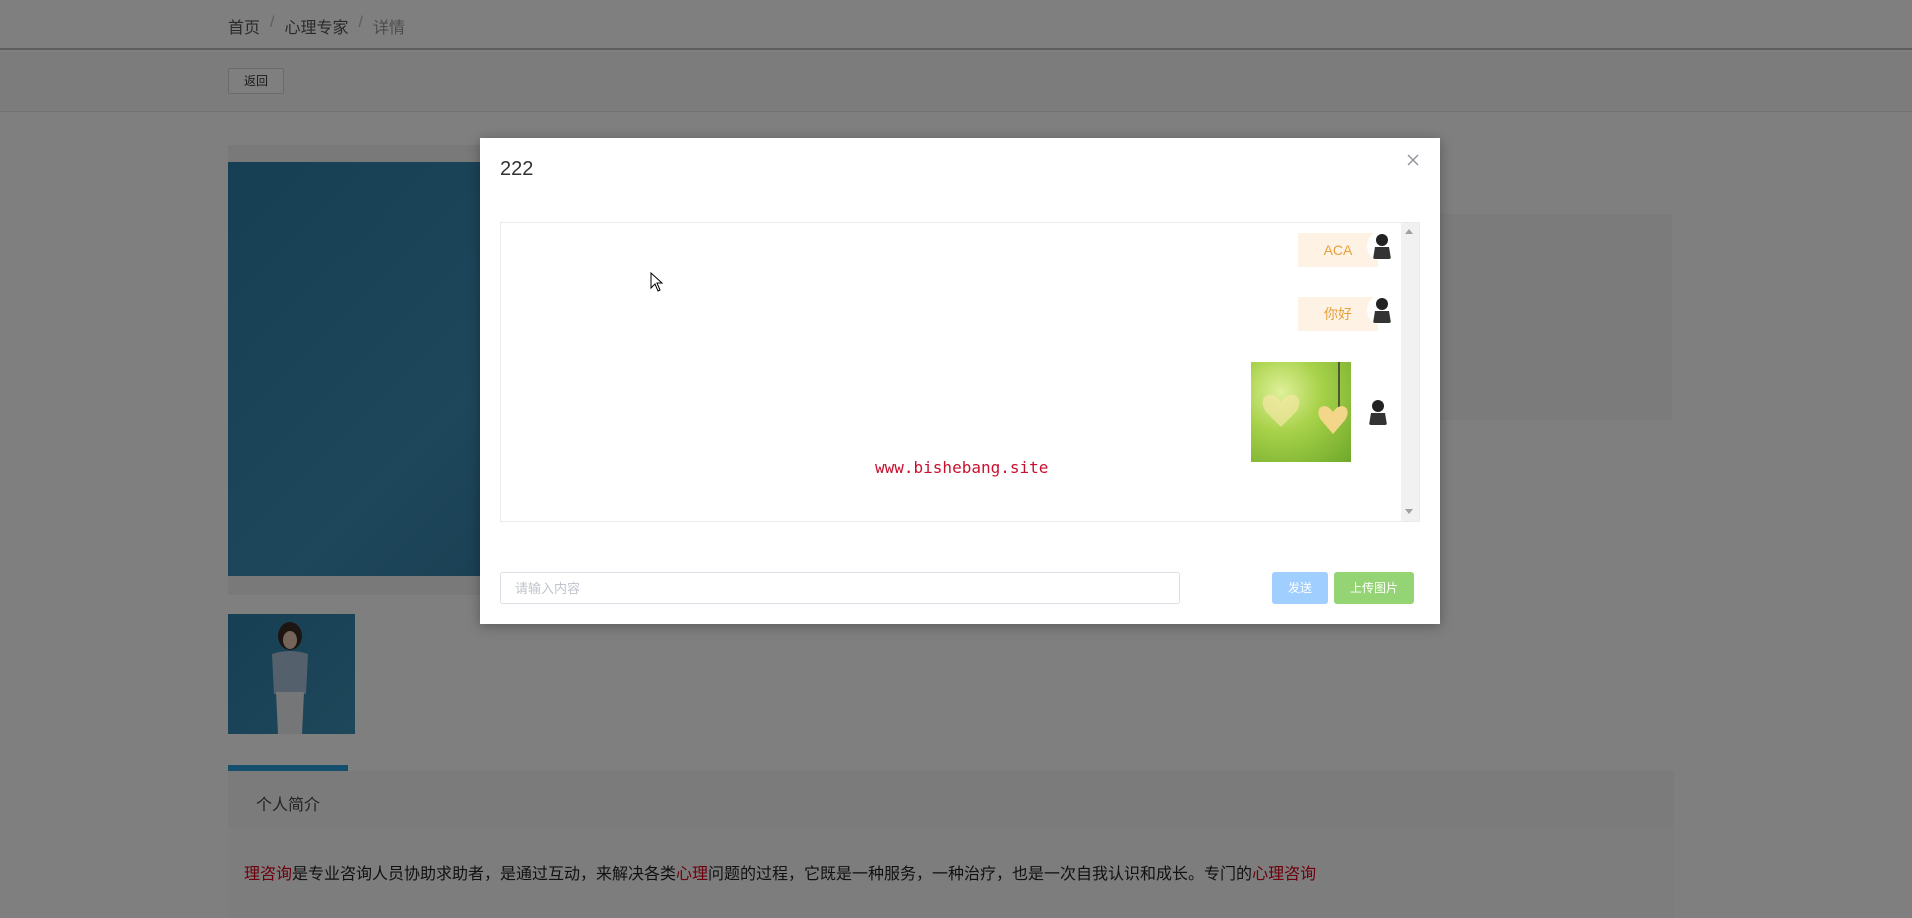 The image size is (1912, 918). I want to click on message-bubble: ACA, so click(1338, 250).